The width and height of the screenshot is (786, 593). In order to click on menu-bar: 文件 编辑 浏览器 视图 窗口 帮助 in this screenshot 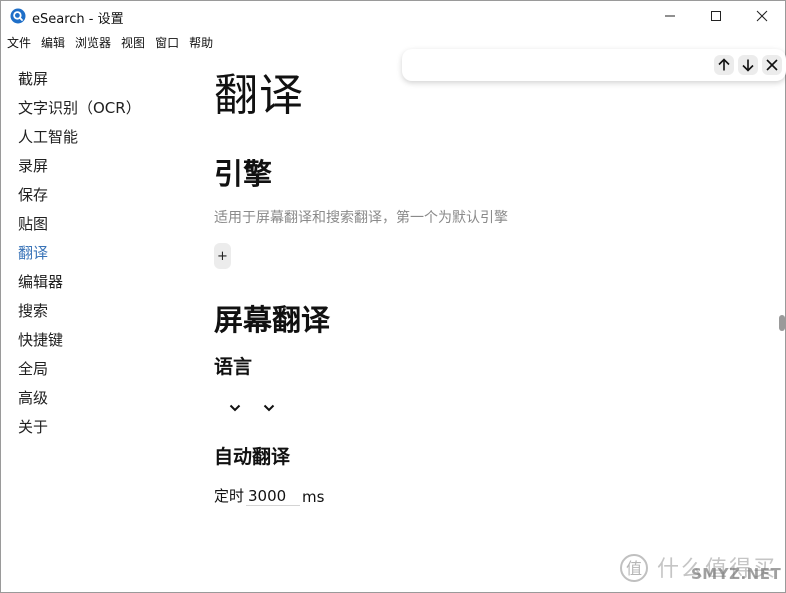, I will do `click(109, 43)`.